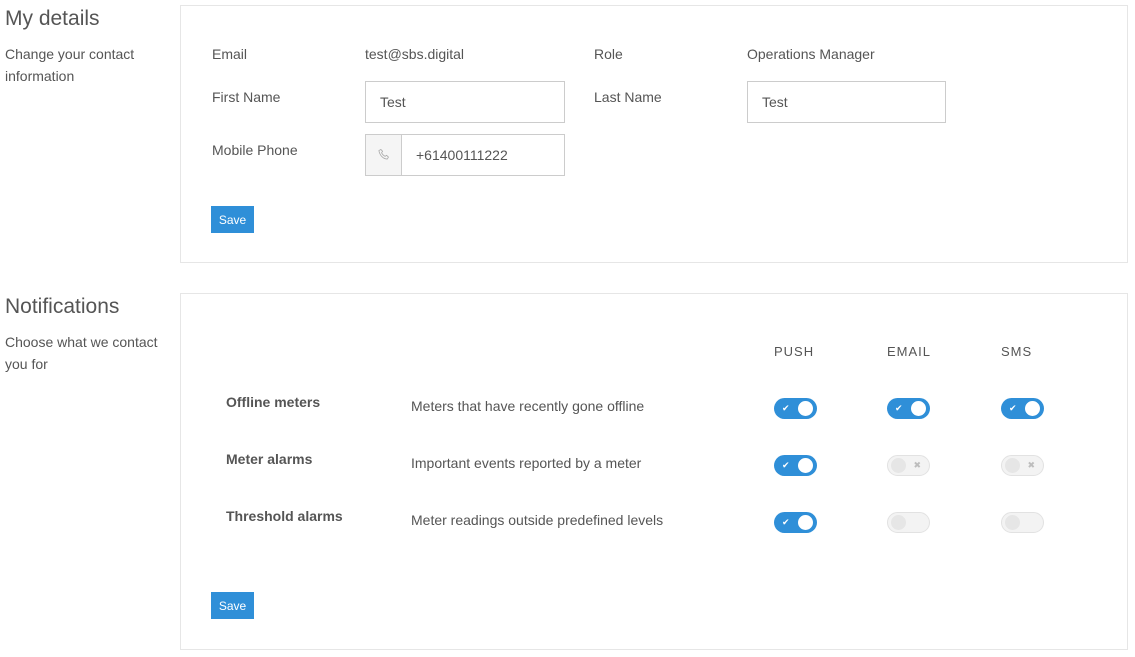 Image resolution: width=1135 pixels, height=657 pixels. Describe the element at coordinates (795, 408) in the screenshot. I see `toggle-offline-meters-push: ✔` at that location.